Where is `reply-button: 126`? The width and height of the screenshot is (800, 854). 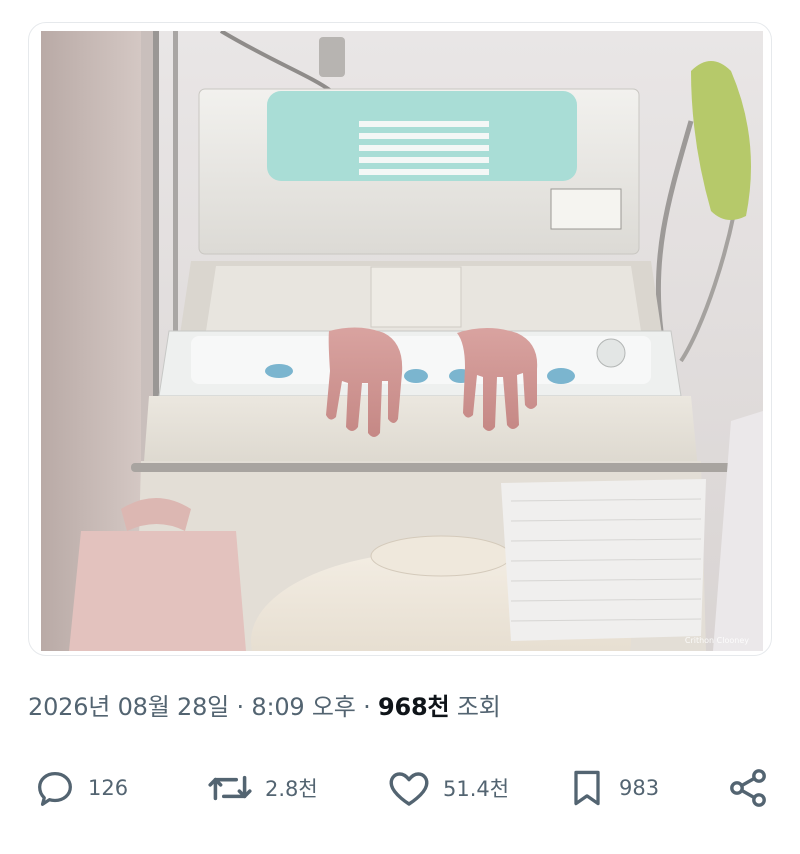 reply-button: 126 is located at coordinates (80, 788).